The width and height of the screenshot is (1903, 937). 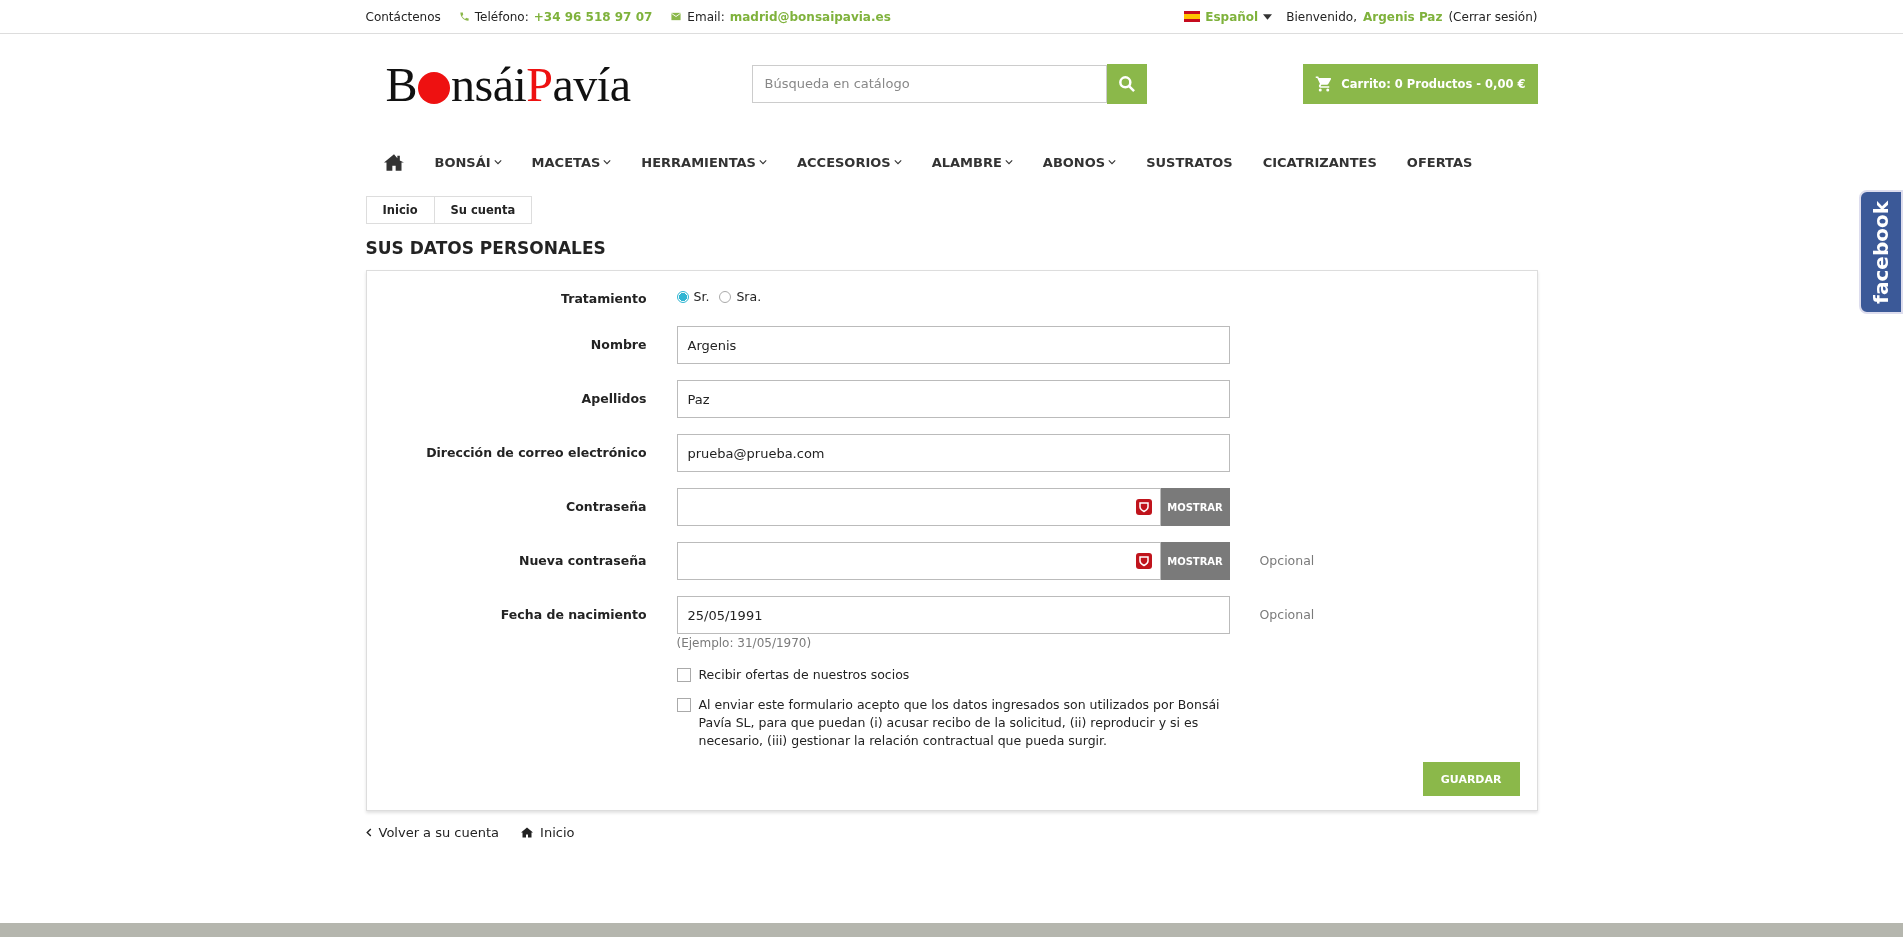 What do you see at coordinates (486, 248) in the screenshot?
I see `page-title: SUS DATOS PERSONALES` at bounding box center [486, 248].